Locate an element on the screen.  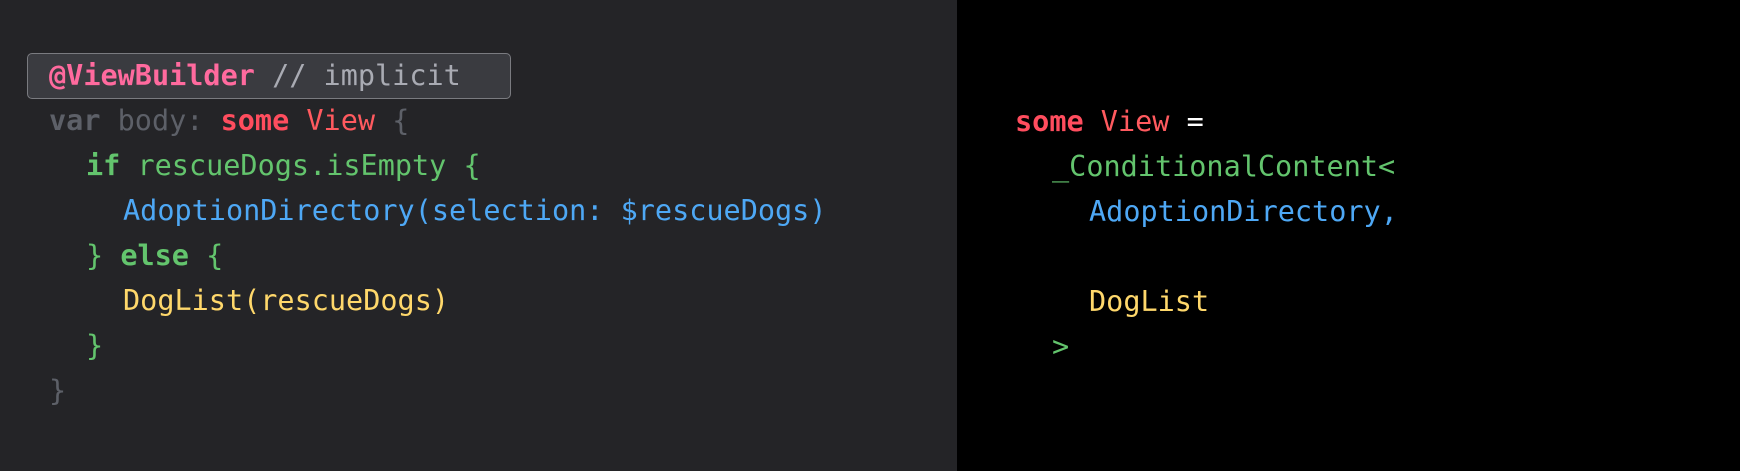
right_code-token: = is located at coordinates (1186, 121).